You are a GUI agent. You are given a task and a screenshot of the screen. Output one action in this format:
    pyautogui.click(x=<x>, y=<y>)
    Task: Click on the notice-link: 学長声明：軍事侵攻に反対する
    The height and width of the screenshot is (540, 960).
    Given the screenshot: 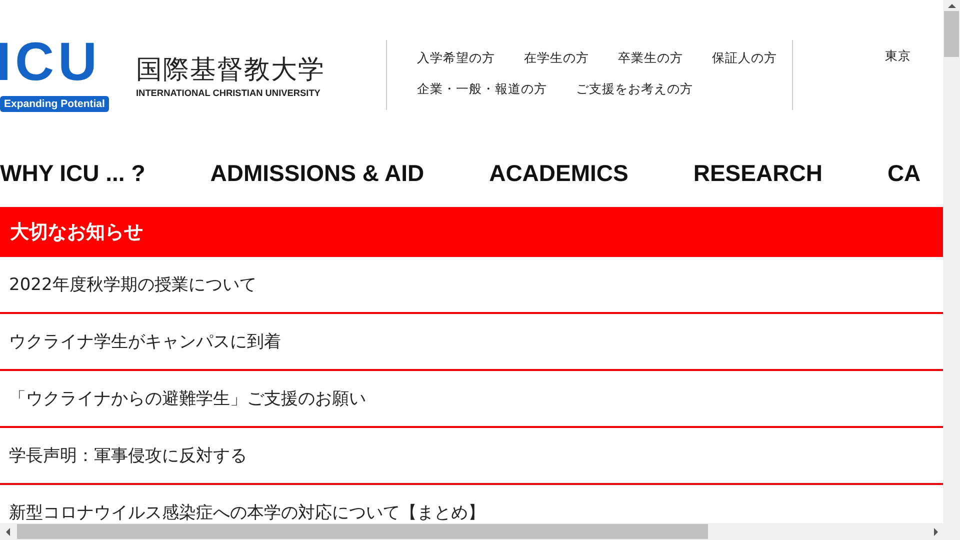 What is the action you would take?
    pyautogui.click(x=471, y=456)
    